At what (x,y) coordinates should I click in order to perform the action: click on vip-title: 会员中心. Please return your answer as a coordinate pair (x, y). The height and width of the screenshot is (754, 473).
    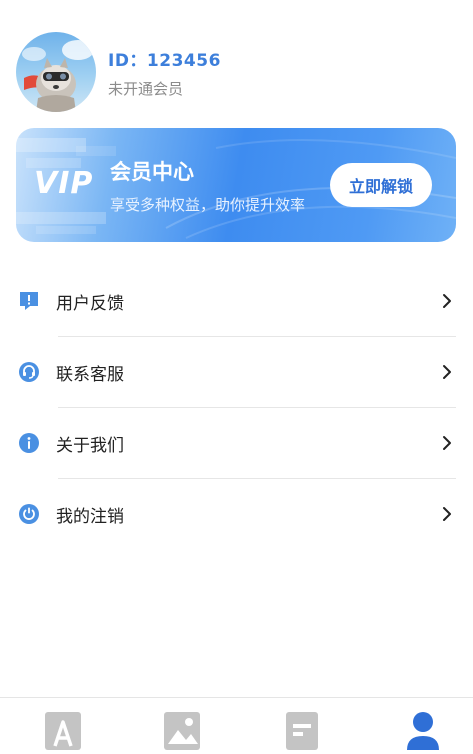
    Looking at the image, I should click on (152, 172).